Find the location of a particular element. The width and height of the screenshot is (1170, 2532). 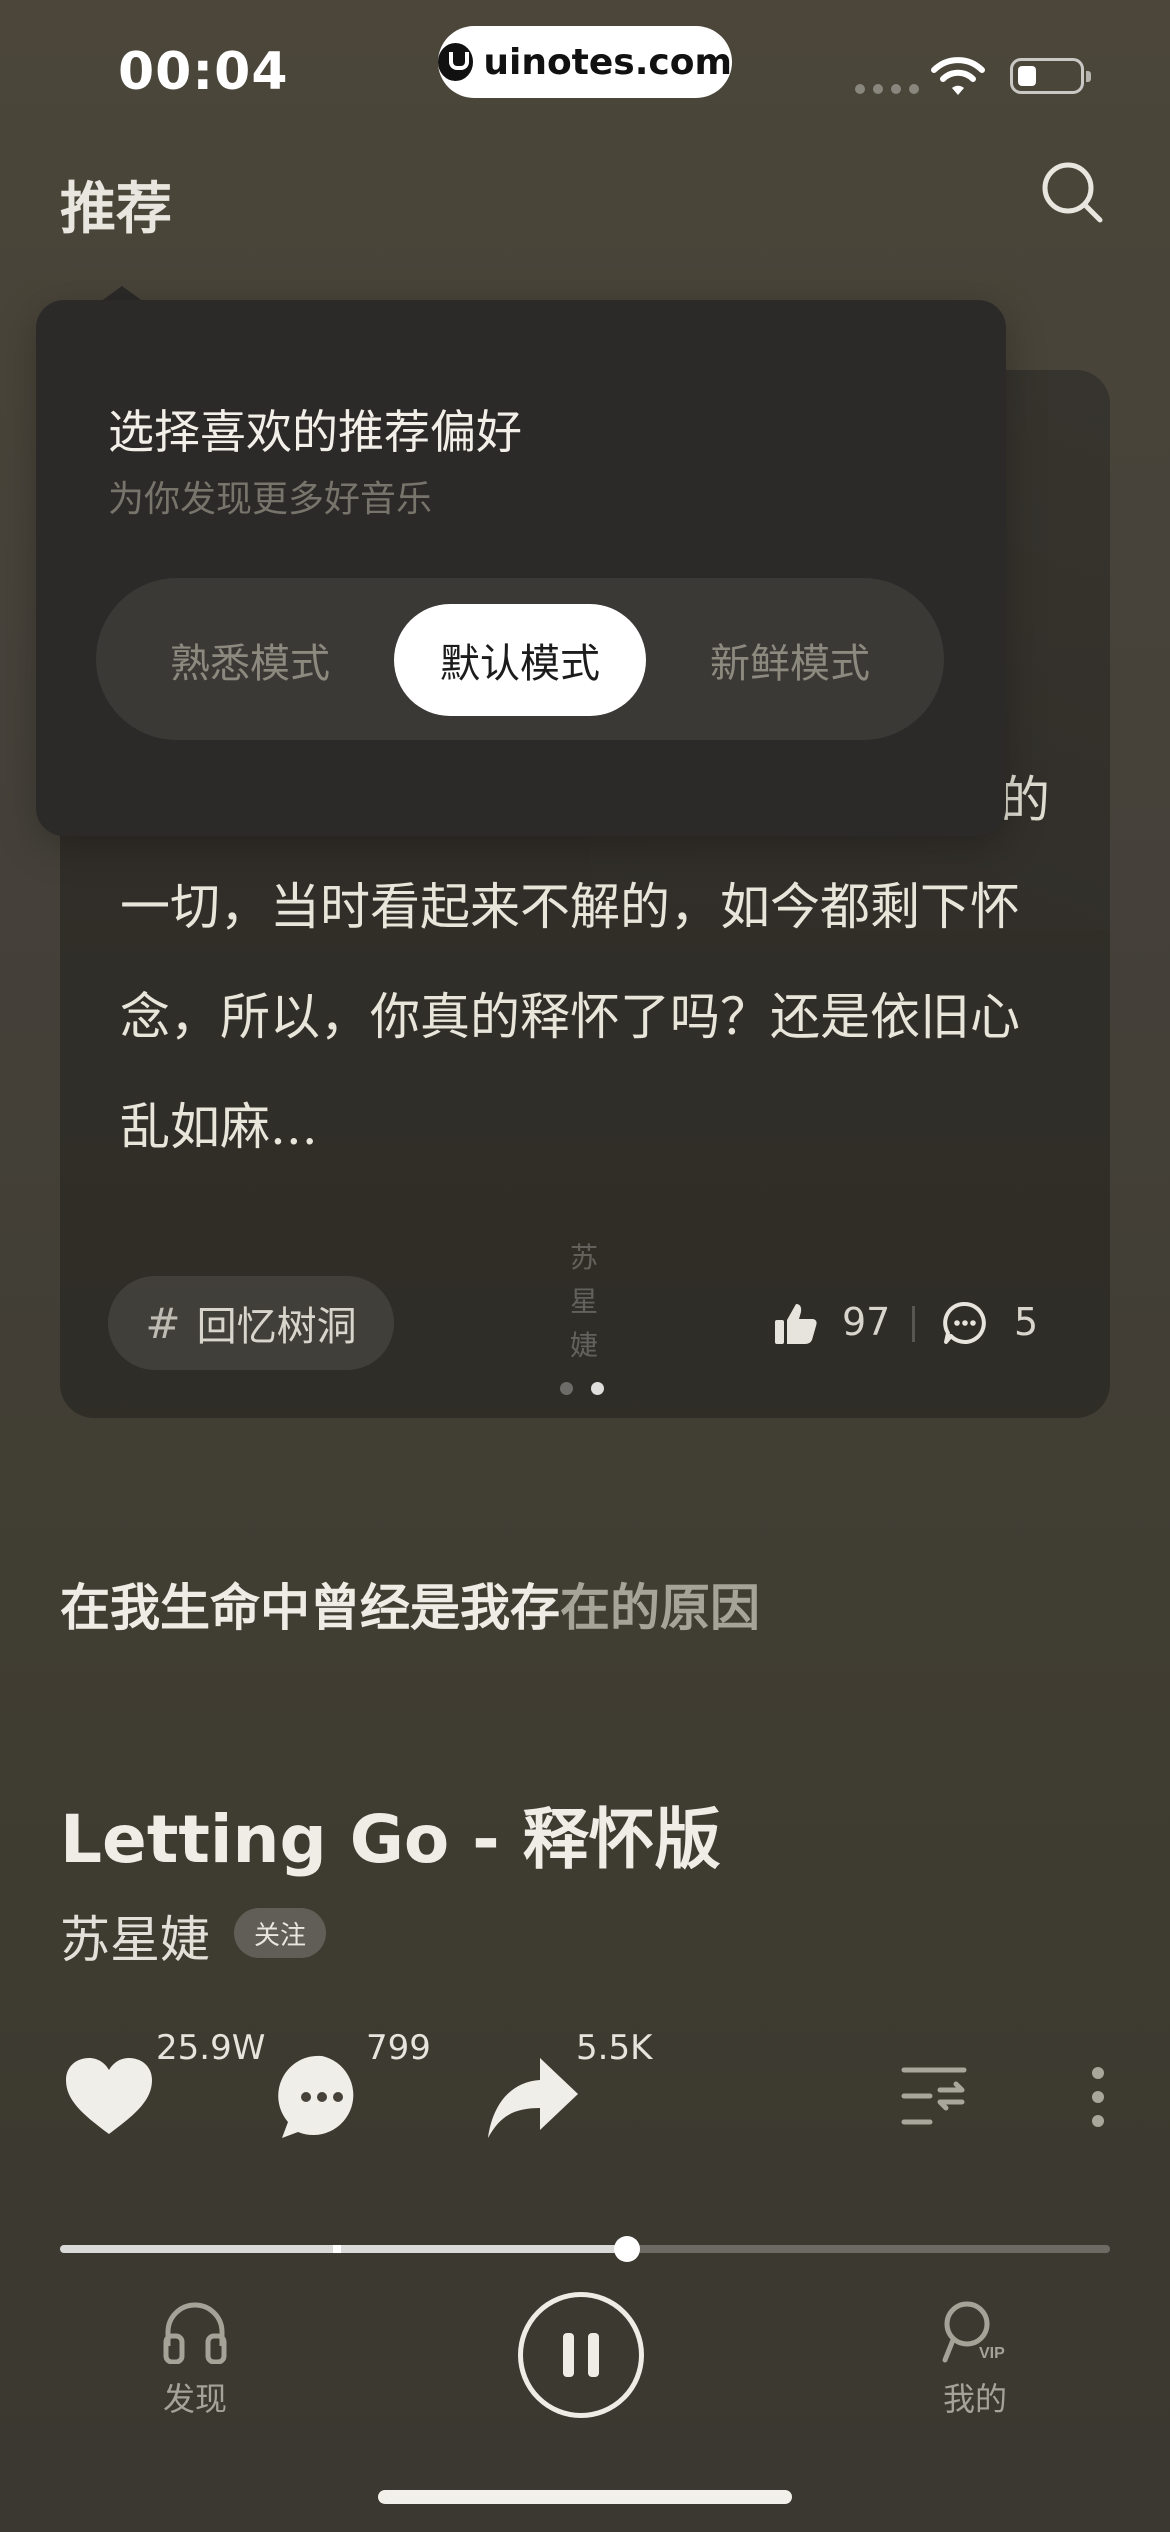

comment-icon is located at coordinates (965, 1323).